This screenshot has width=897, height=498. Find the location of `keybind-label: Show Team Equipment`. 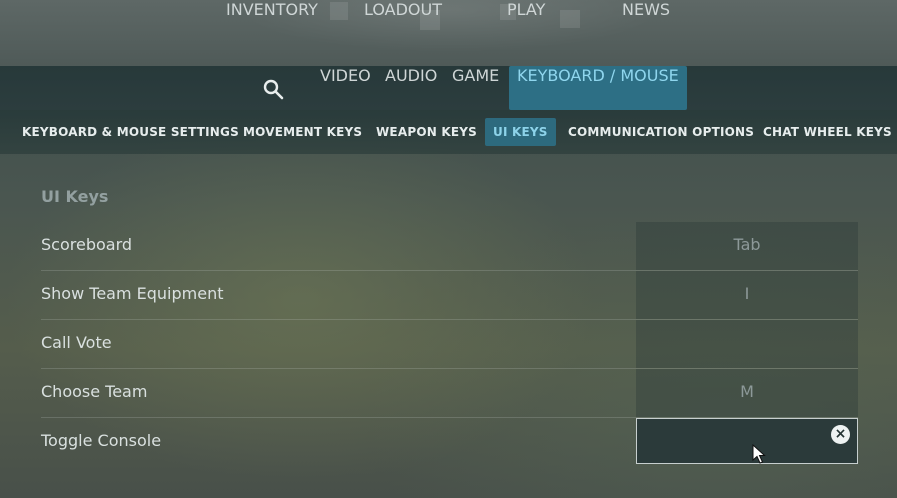

keybind-label: Show Team Equipment is located at coordinates (132, 293).